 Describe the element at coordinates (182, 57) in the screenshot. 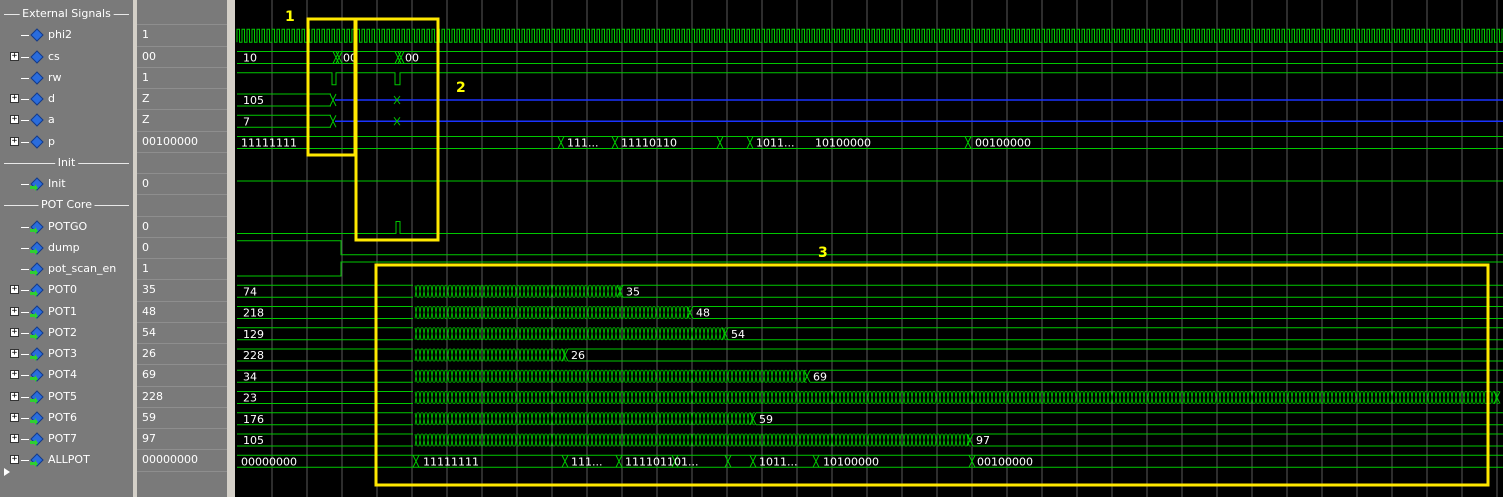

I see `signal-value-cell: 00` at that location.